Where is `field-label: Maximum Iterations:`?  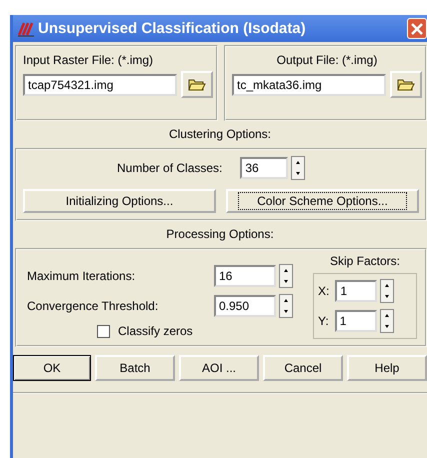
field-label: Maximum Iterations: is located at coordinates (81, 276).